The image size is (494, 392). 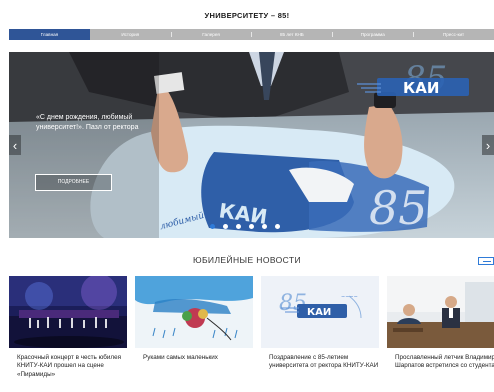 I want to click on next-slide-button: ›, so click(x=488, y=145).